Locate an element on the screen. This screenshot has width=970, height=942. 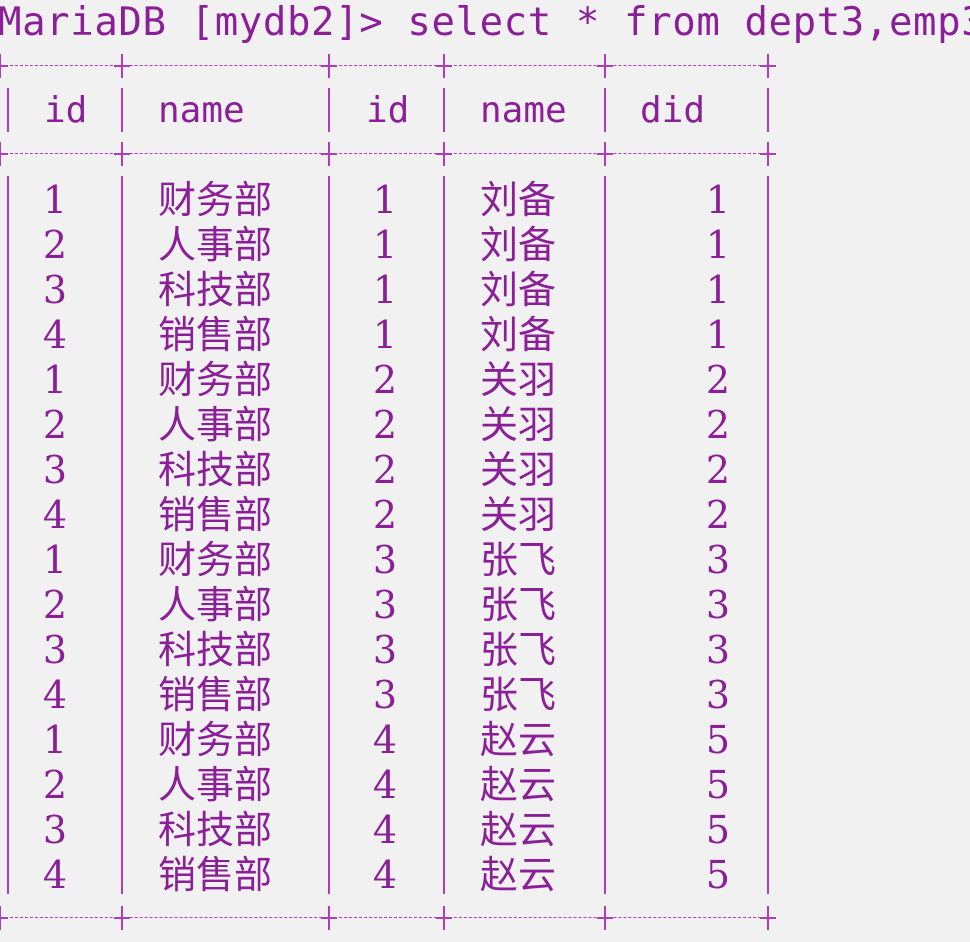
table-row: 4 销售部 3 张飞 3 is located at coordinates (388, 695).